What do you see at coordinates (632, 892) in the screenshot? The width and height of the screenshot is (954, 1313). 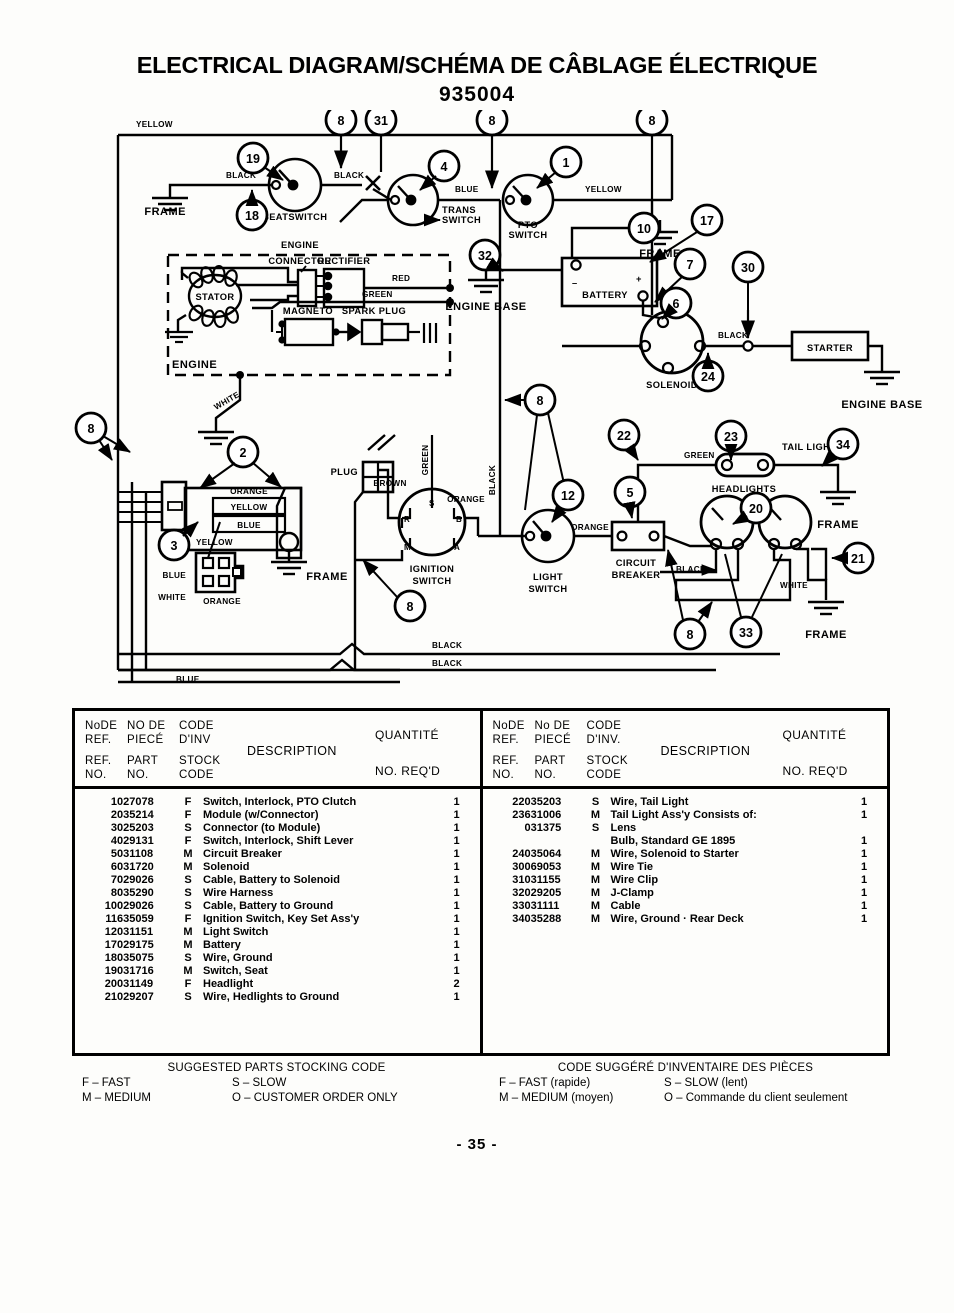 I see `cell-description: J-Clamp` at bounding box center [632, 892].